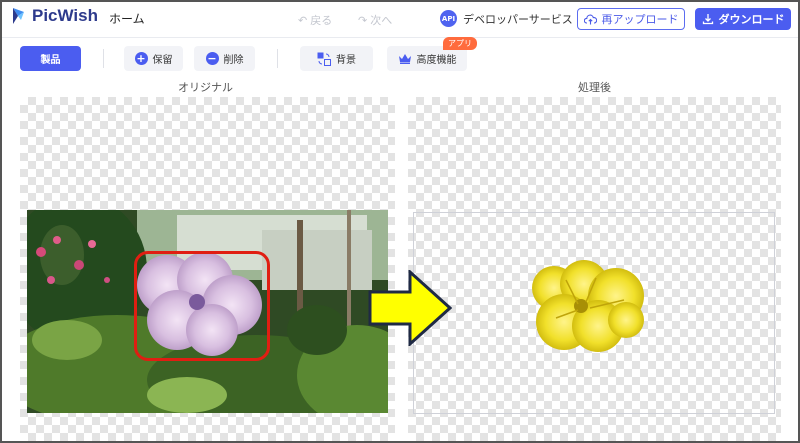 This screenshot has width=800, height=443. What do you see at coordinates (162, 60) in the screenshot?
I see `save-label: 保留` at bounding box center [162, 60].